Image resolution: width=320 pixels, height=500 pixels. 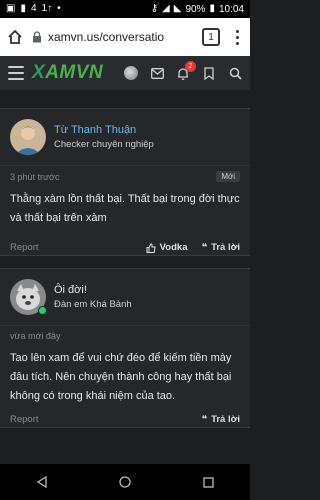 I want to click on clock-text: 10:04, so click(x=231, y=9).